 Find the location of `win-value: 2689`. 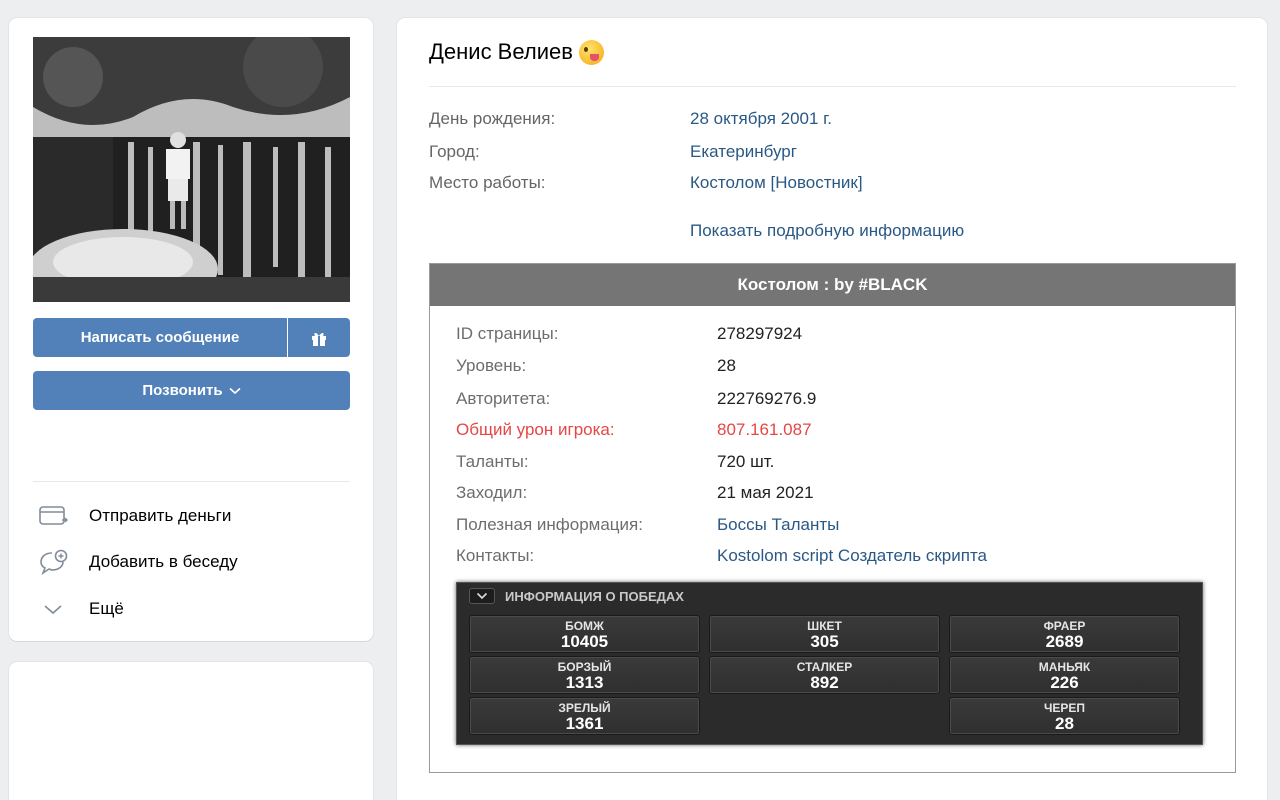

win-value: 2689 is located at coordinates (1064, 641).